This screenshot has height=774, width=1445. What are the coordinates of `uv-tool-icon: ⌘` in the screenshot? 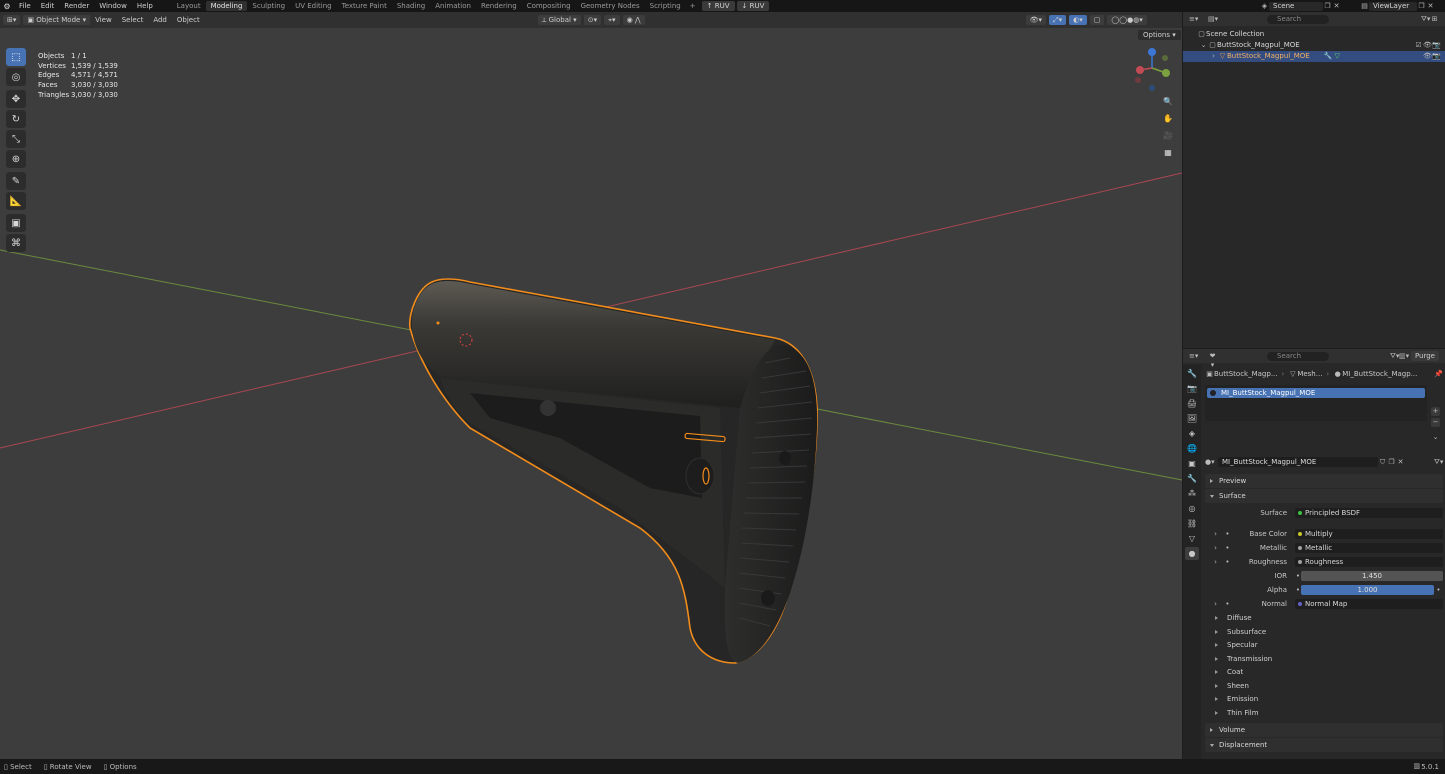 It's located at (16, 243).